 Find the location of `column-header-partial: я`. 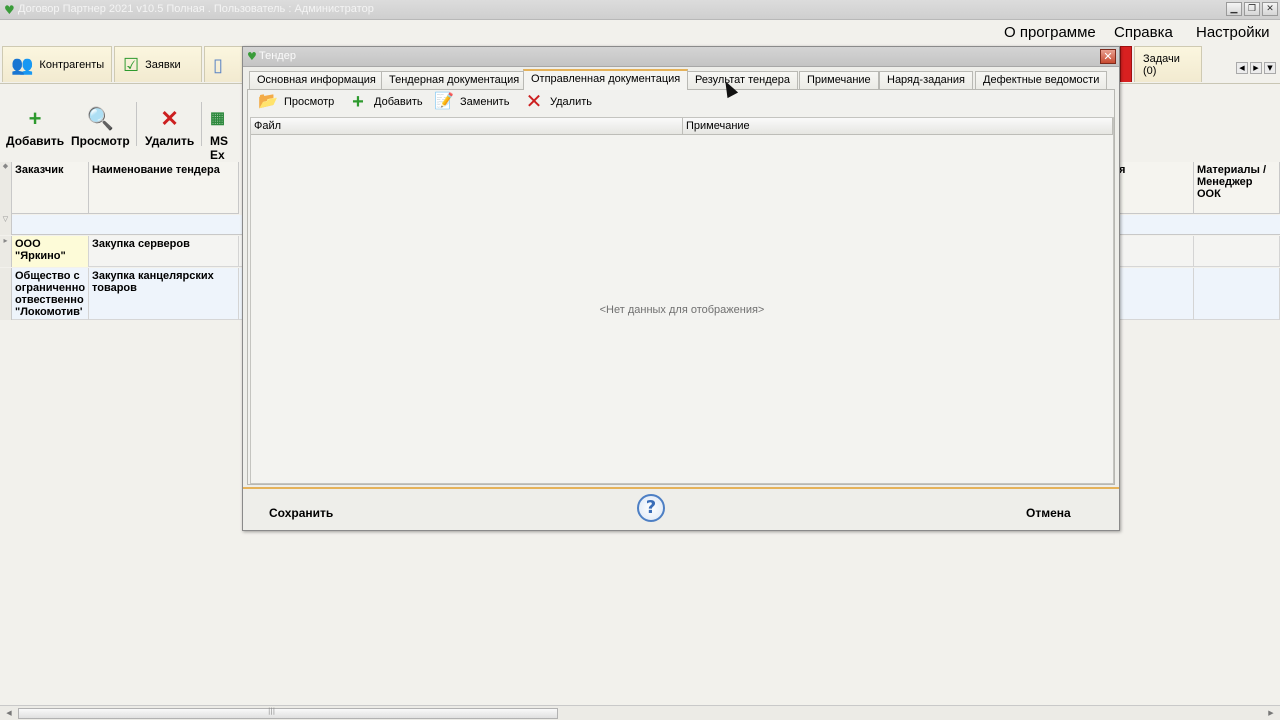

column-header-partial: я is located at coordinates (1155, 188).